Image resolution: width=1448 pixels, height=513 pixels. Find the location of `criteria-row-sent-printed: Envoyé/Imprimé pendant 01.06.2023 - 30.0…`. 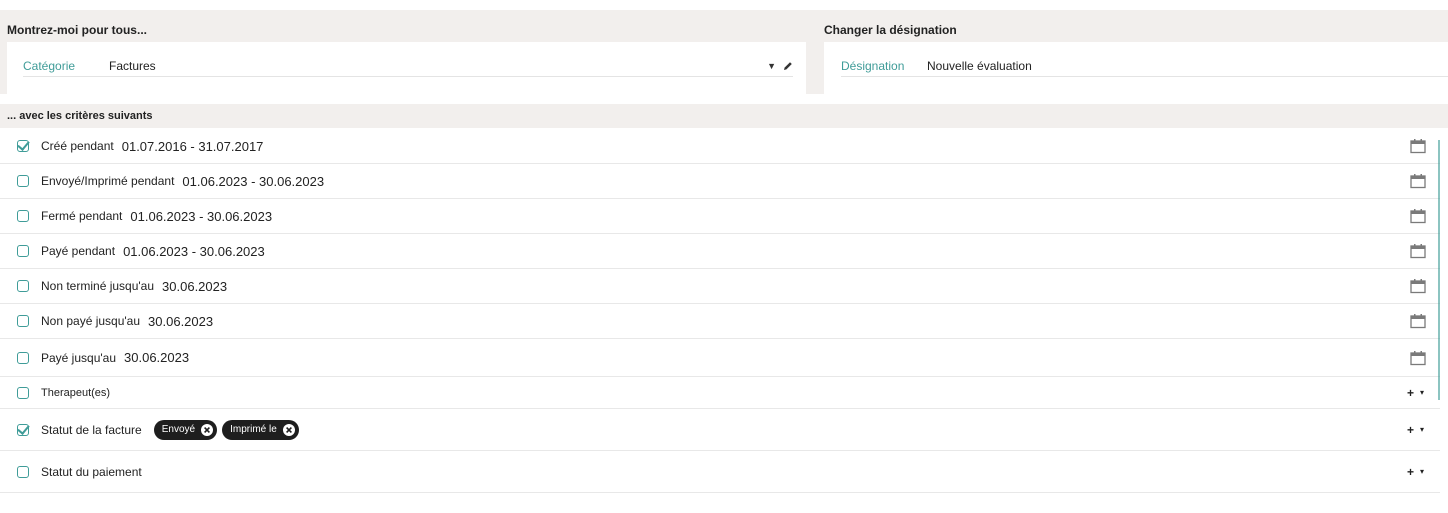

criteria-row-sent-printed: Envoyé/Imprimé pendant 01.06.2023 - 30.0… is located at coordinates (720, 181).